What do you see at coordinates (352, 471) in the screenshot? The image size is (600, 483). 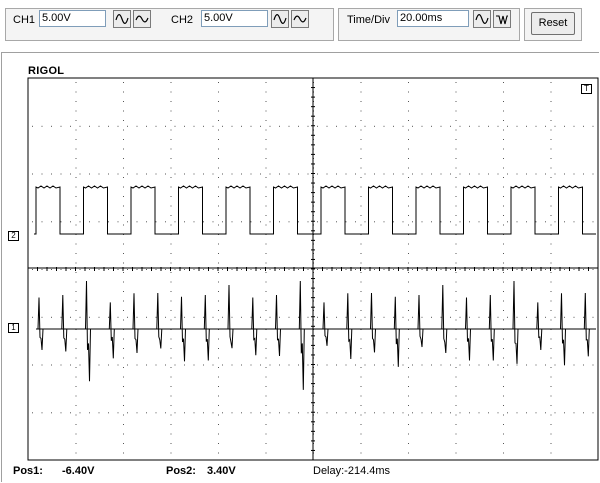 I see `delay-readout: Delay:-214.4ms` at bounding box center [352, 471].